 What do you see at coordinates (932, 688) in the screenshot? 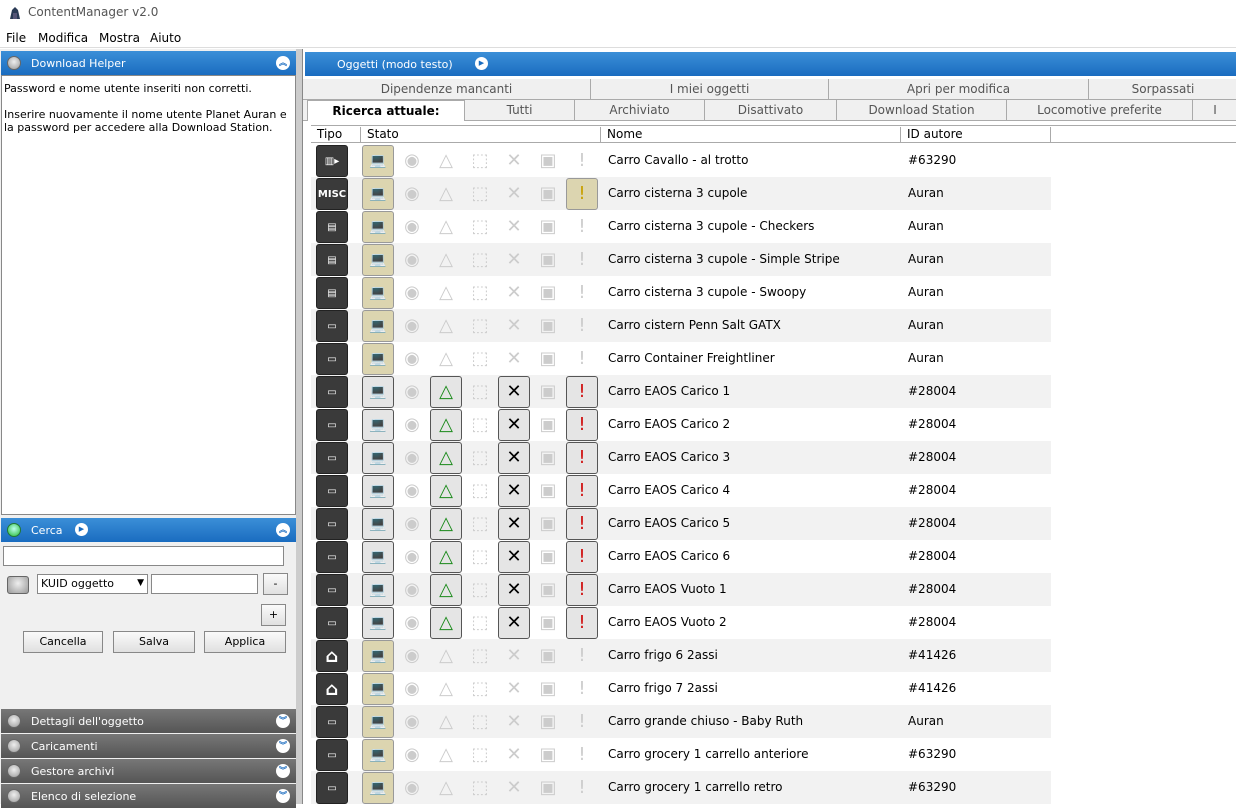
I see `author-id: #41426` at bounding box center [932, 688].